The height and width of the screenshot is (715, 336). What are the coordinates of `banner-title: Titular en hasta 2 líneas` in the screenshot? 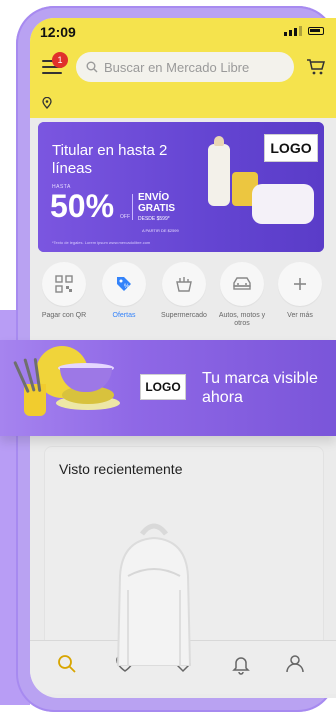 It's located at (110, 159).